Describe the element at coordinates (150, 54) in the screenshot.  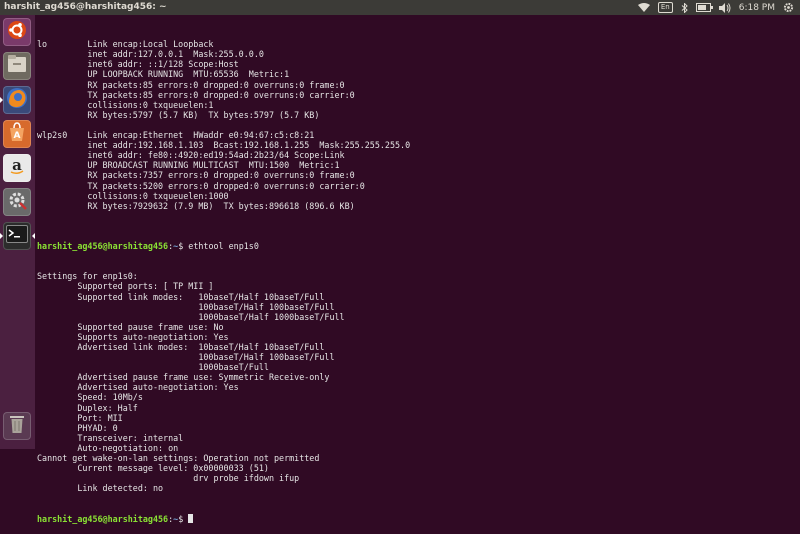
I see `terminal-line: inet addr:127.0.0.1 Mask:255.0.0.0` at that location.